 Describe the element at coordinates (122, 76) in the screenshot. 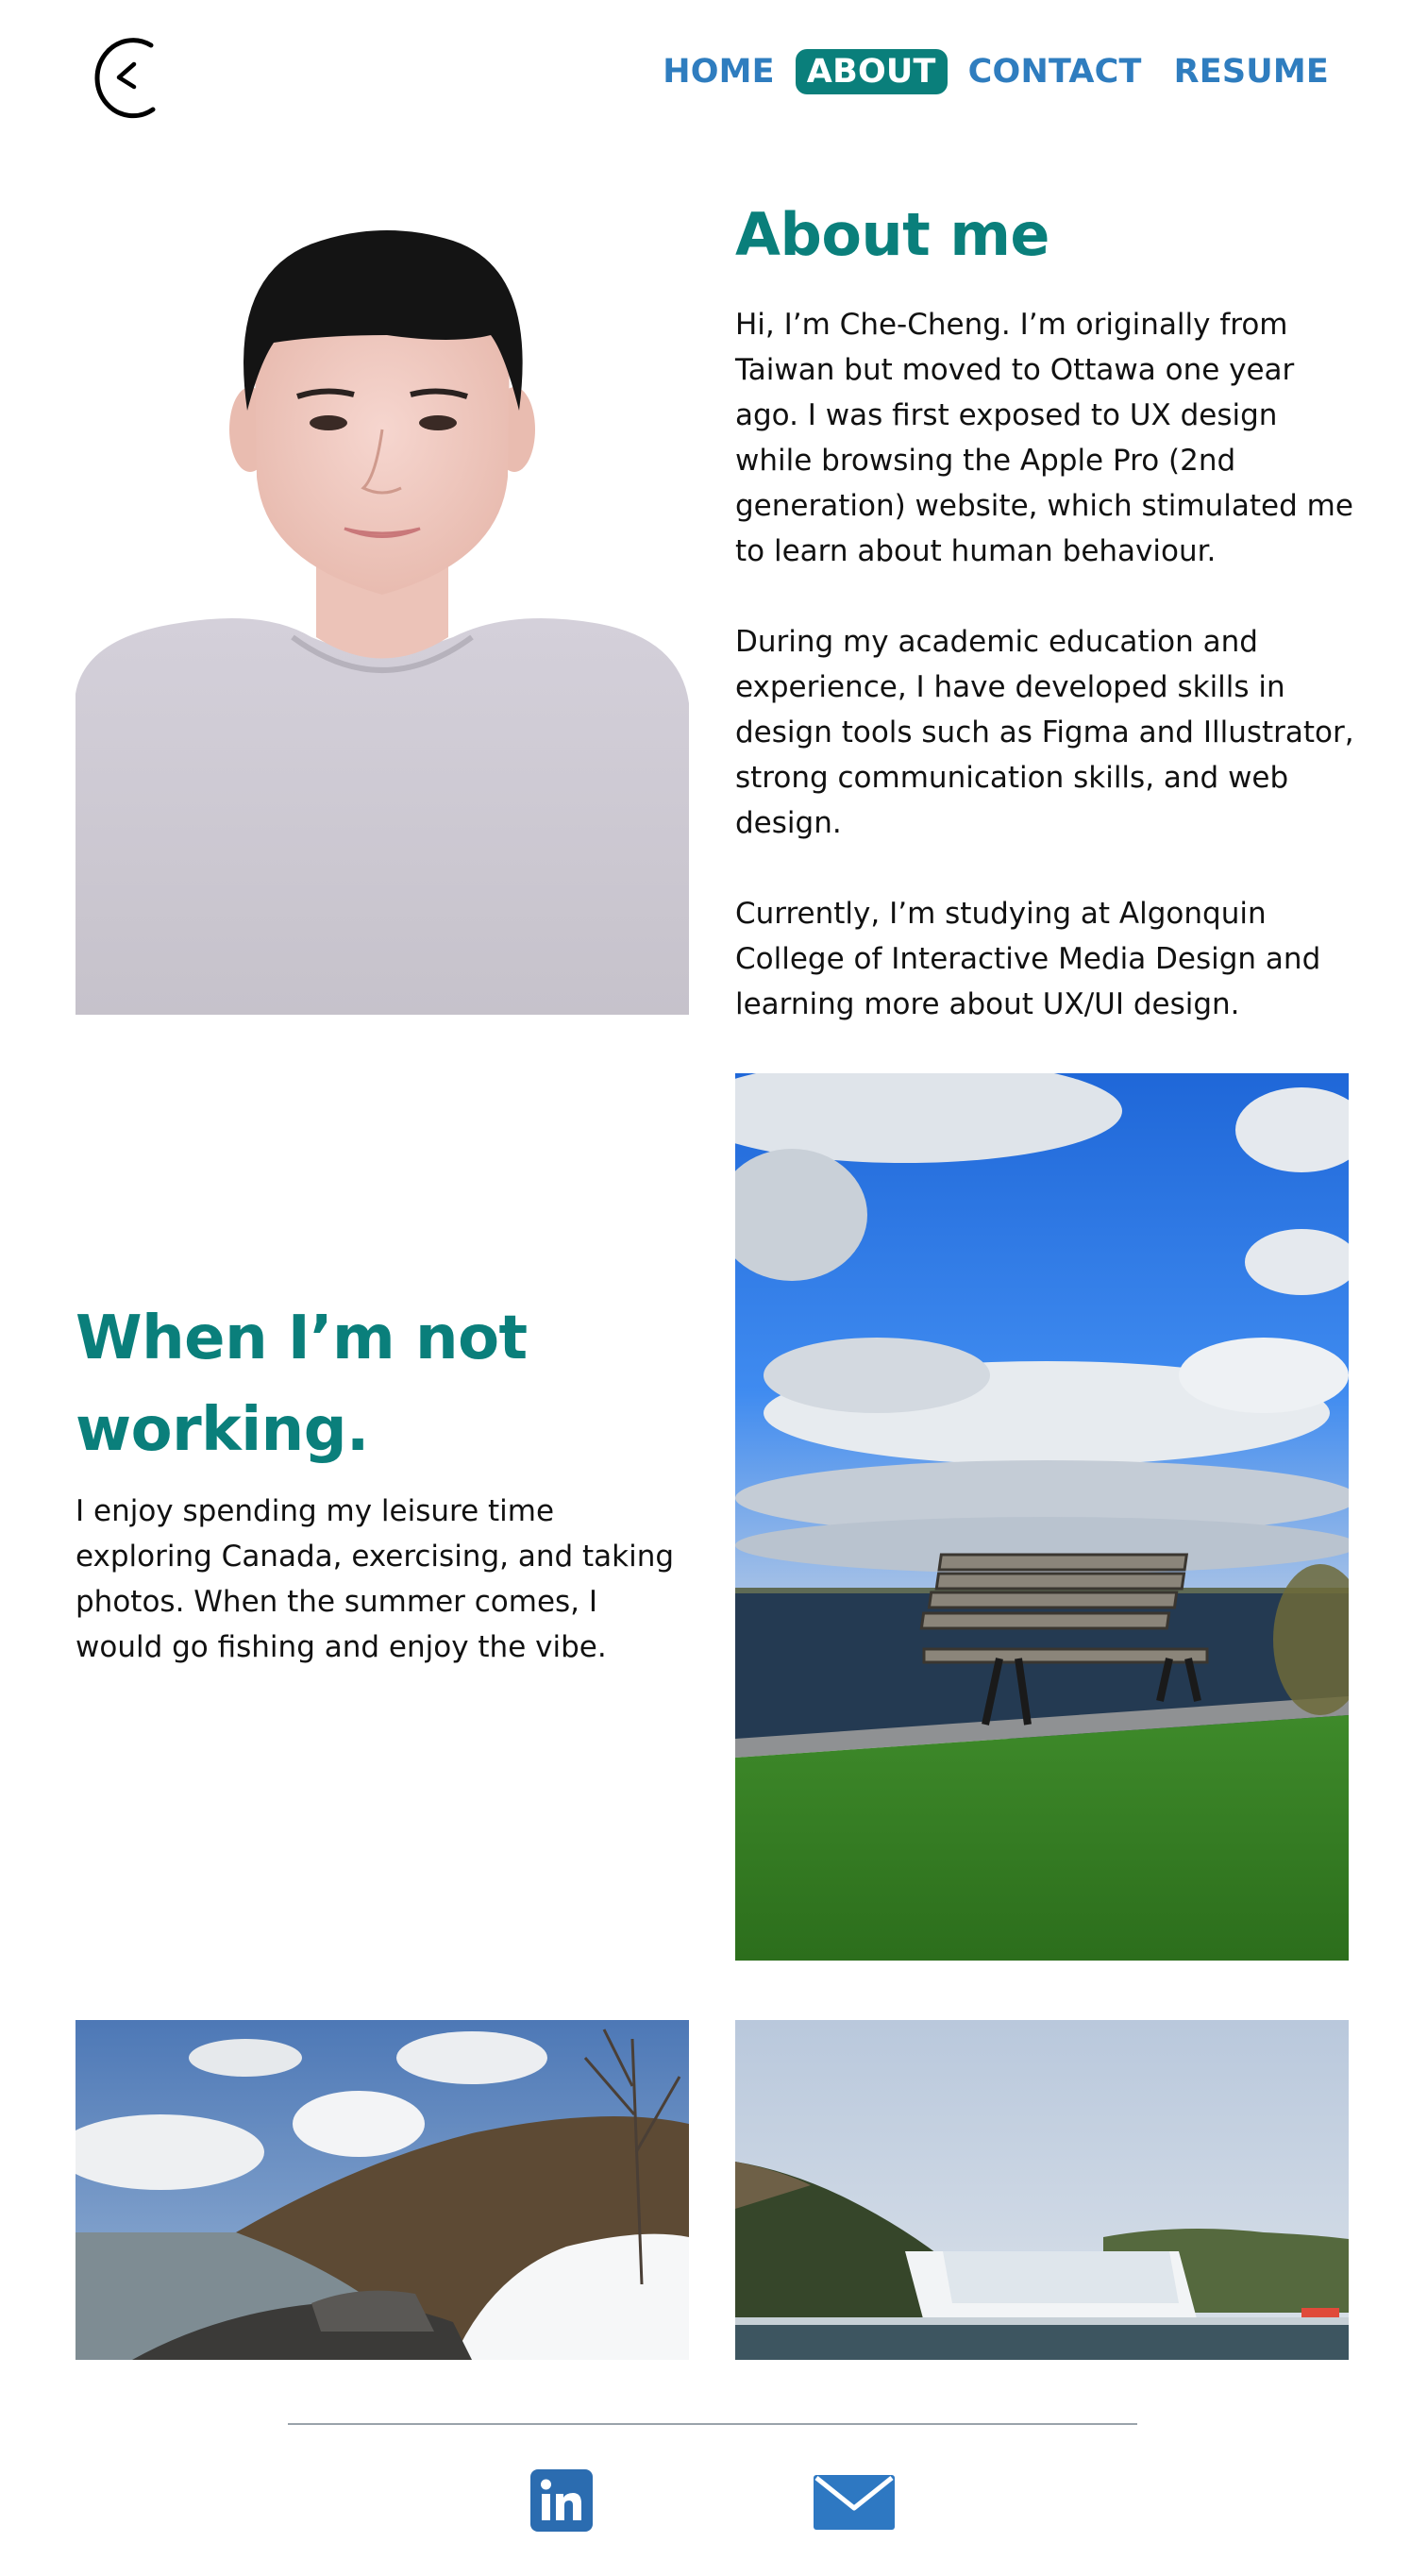

I see `clock-logo-icon` at that location.